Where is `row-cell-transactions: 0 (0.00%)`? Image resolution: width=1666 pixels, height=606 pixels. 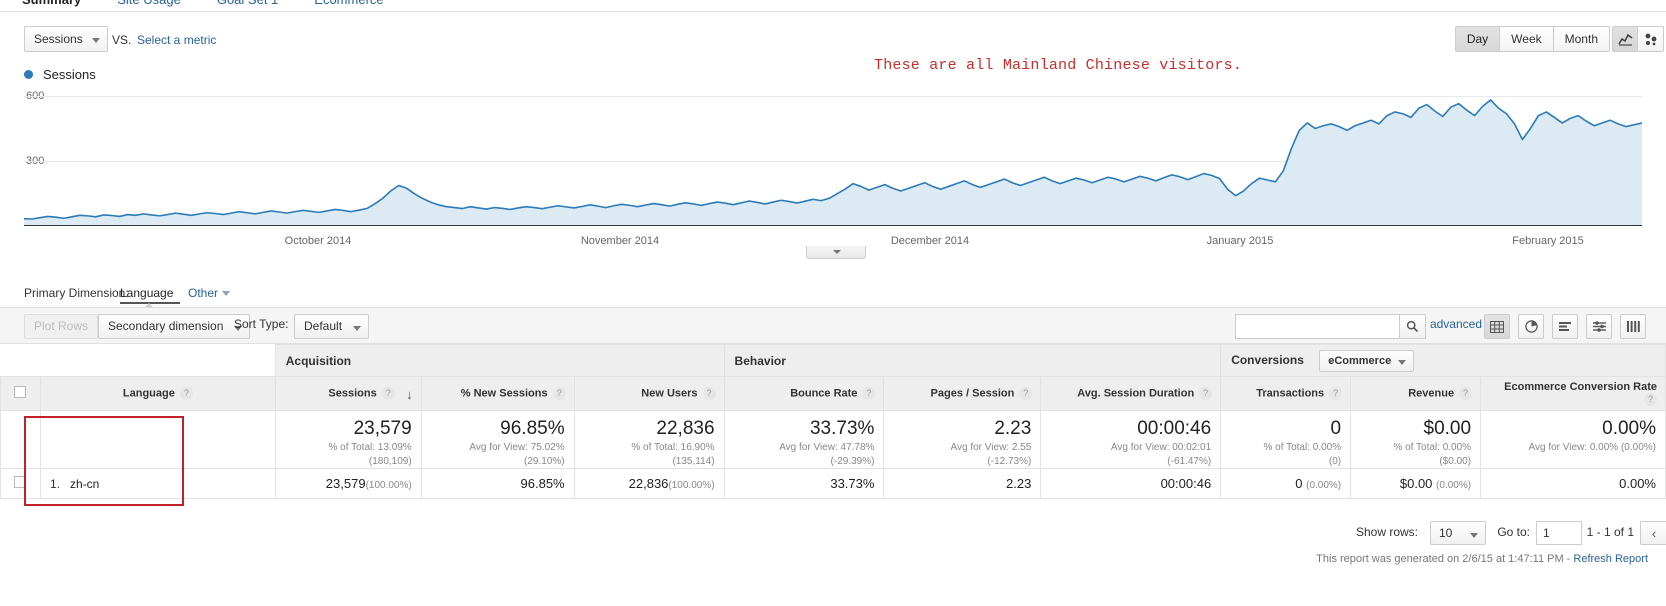 row-cell-transactions: 0 (0.00%) is located at coordinates (1286, 483).